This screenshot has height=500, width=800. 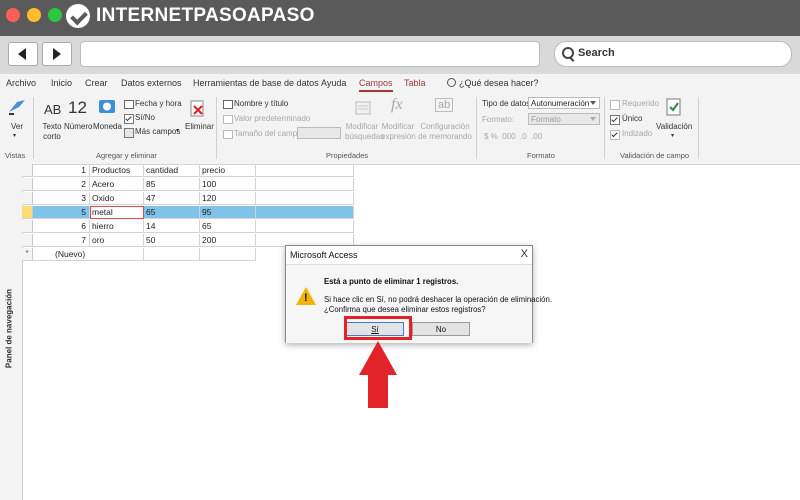 What do you see at coordinates (61, 198) in the screenshot?
I see `id-cell: 3` at bounding box center [61, 198].